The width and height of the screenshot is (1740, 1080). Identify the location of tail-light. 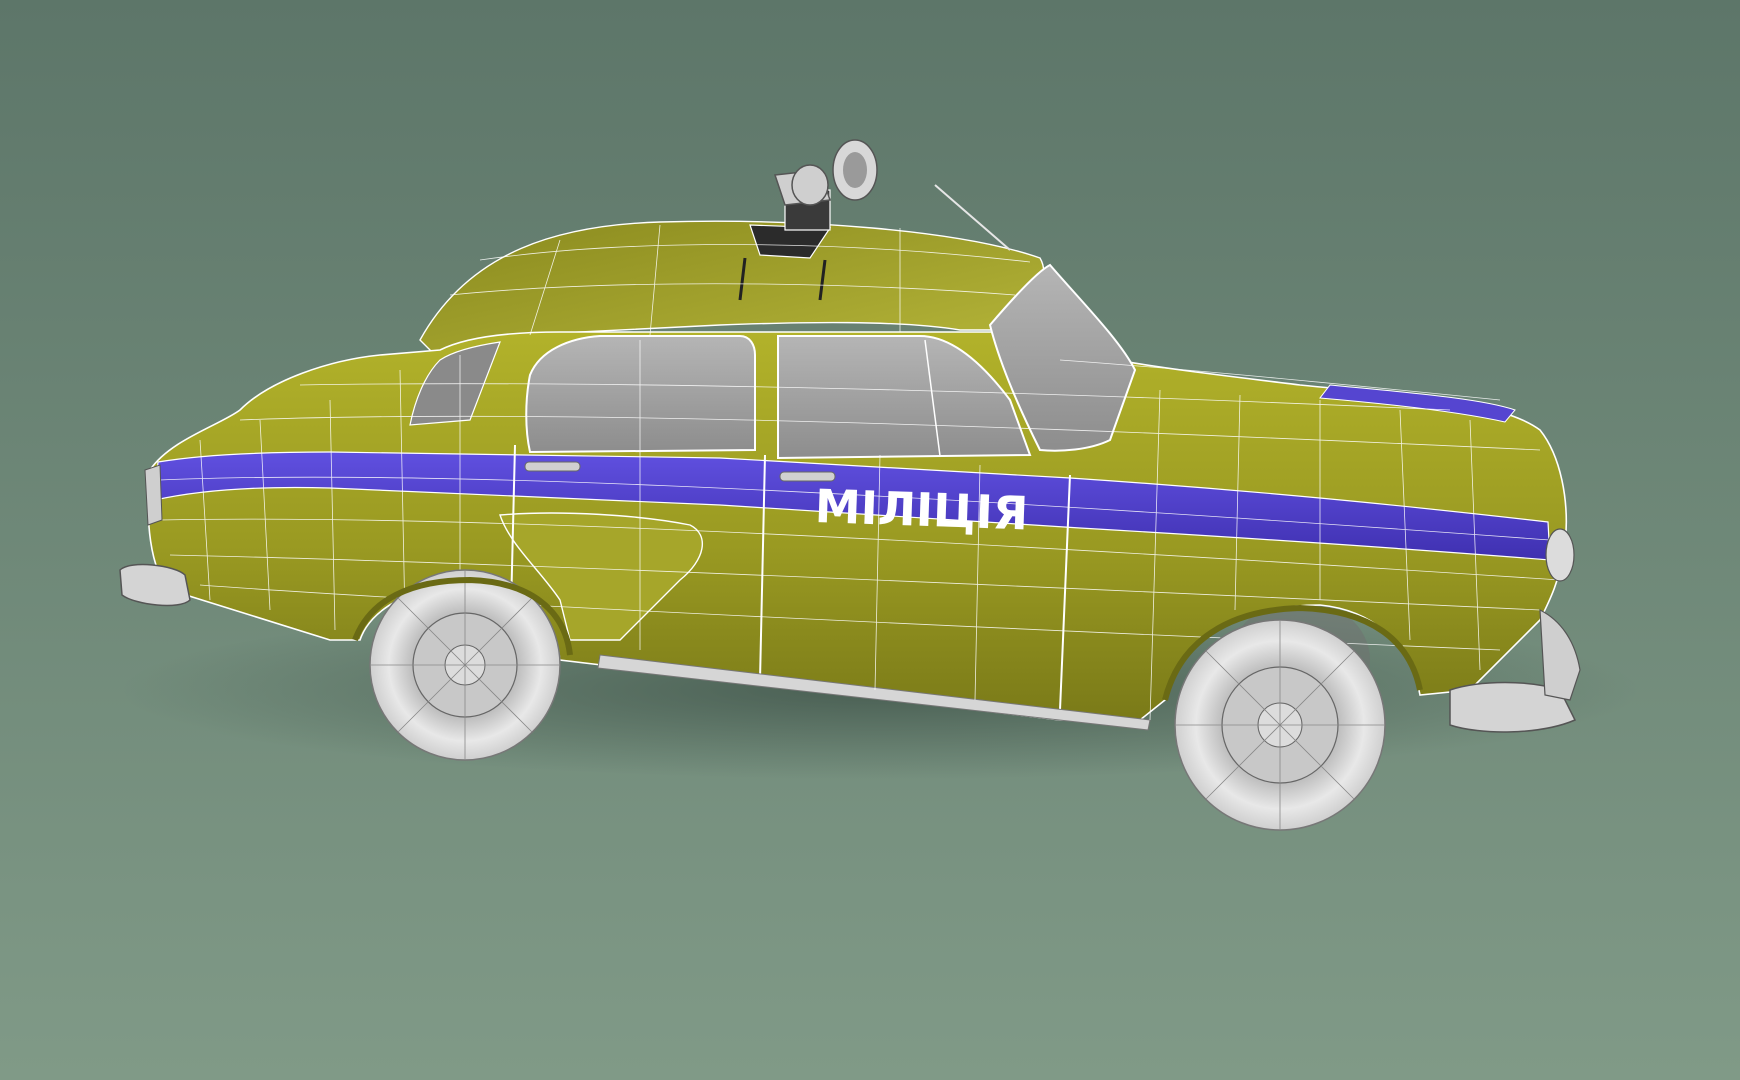
(153, 495).